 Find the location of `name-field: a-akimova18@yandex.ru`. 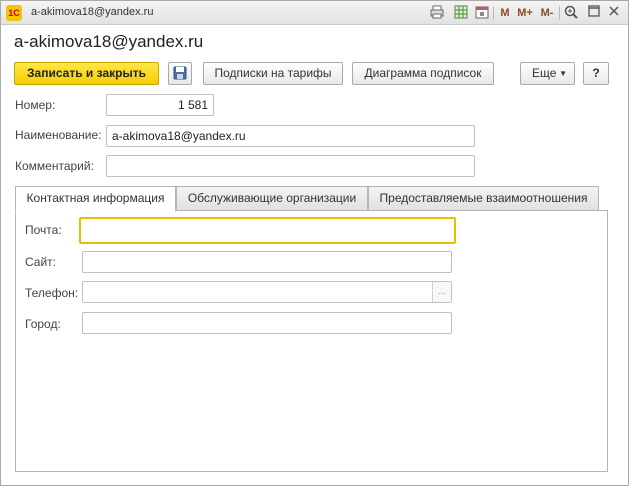

name-field: a-akimova18@yandex.ru is located at coordinates (290, 136).